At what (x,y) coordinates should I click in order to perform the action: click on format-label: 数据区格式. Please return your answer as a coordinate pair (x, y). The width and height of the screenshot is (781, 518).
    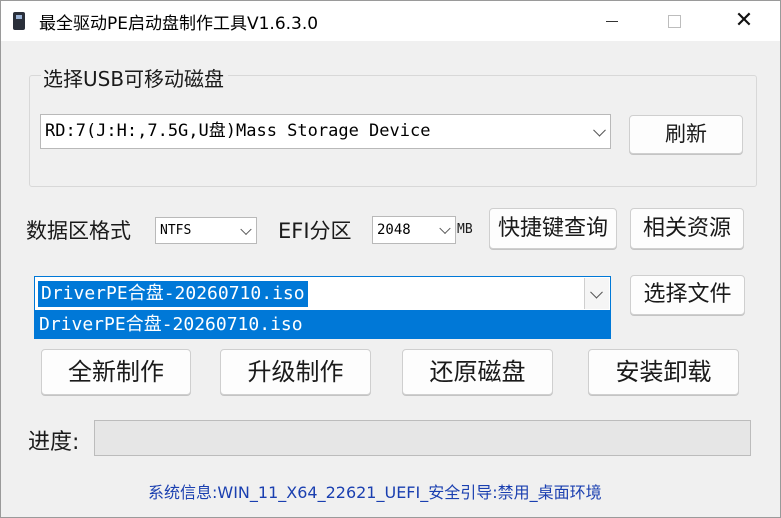
    Looking at the image, I should click on (78, 231).